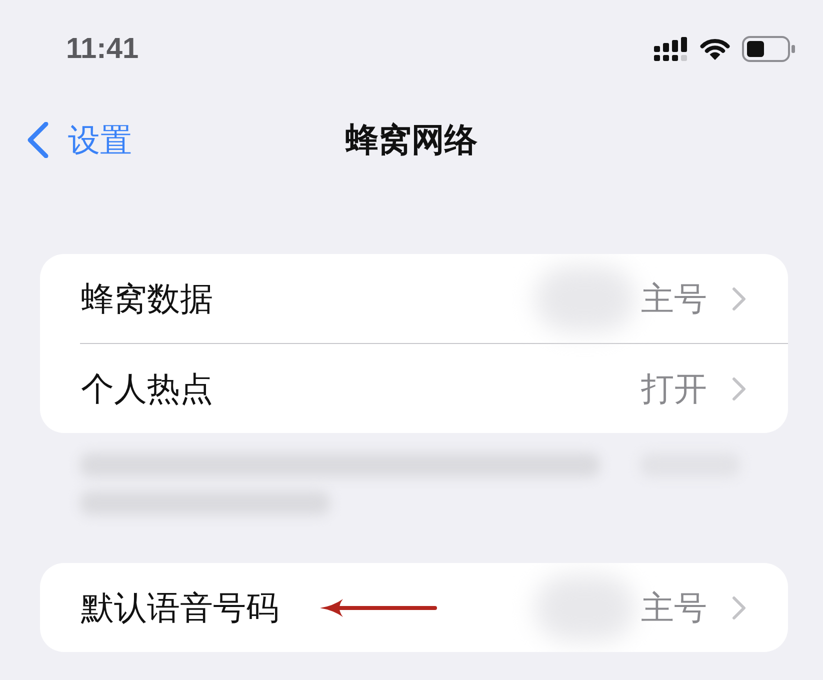 The image size is (823, 680). What do you see at coordinates (147, 298) in the screenshot?
I see `row-label: 蜂窝数据` at bounding box center [147, 298].